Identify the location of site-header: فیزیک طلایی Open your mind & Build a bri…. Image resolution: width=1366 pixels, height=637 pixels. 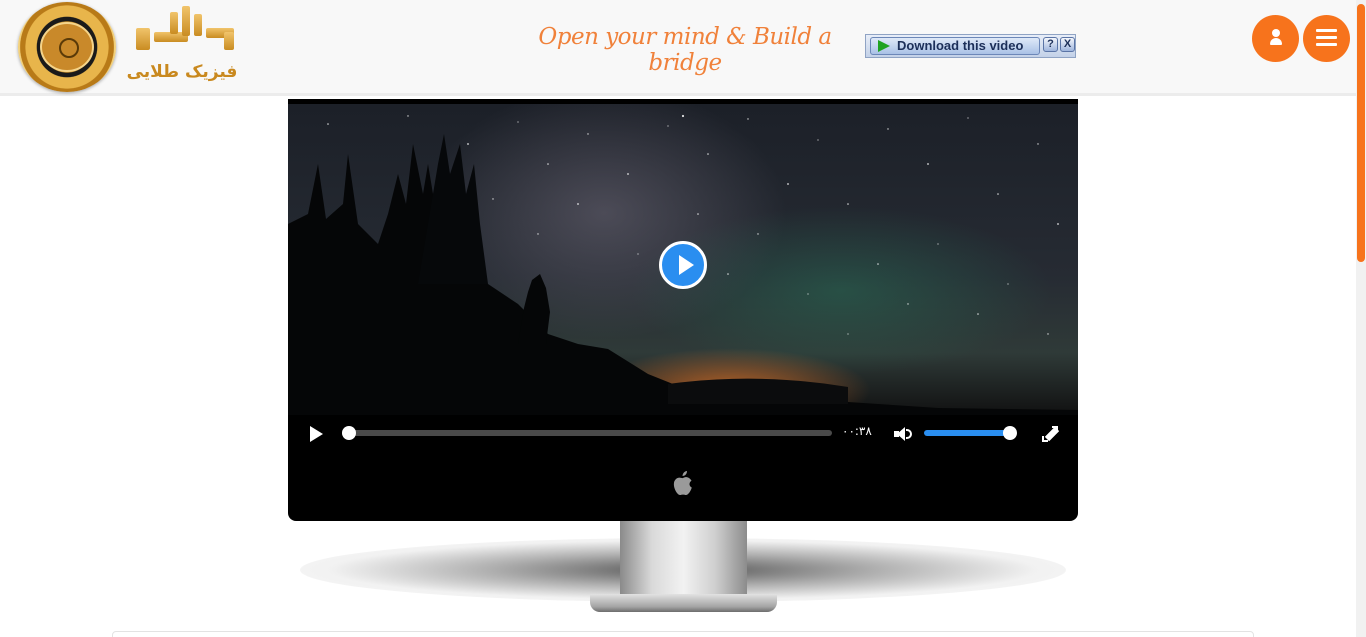
(678, 48).